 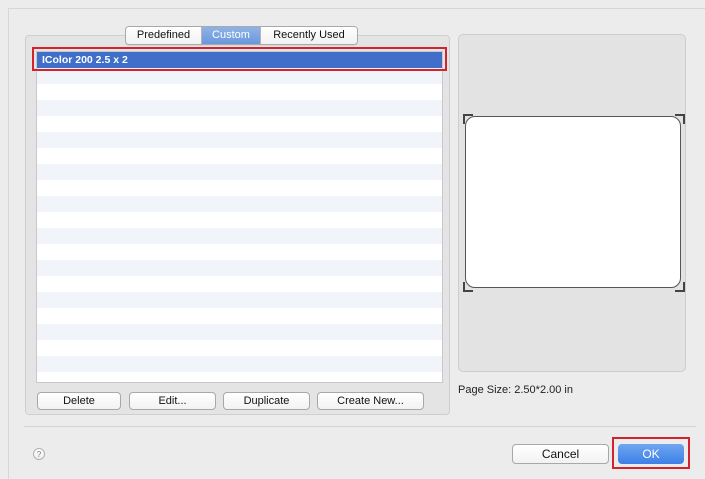 What do you see at coordinates (573, 202) in the screenshot?
I see `page-preview-sheet` at bounding box center [573, 202].